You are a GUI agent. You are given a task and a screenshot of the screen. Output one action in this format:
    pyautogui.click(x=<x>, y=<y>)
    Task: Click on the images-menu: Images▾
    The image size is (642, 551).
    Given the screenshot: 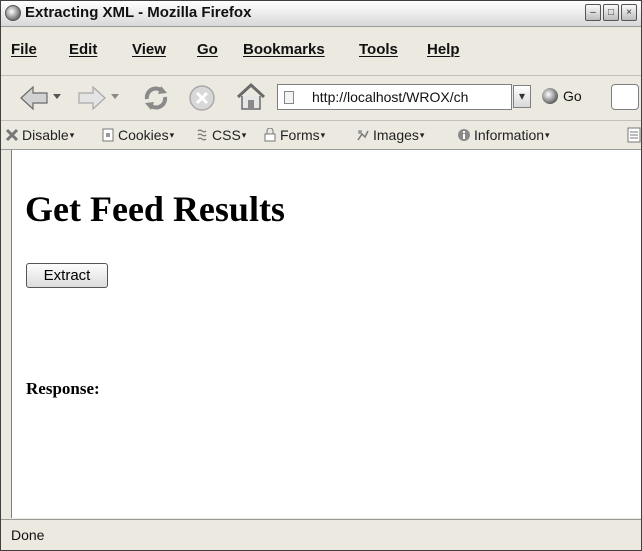 What is the action you would take?
    pyautogui.click(x=390, y=135)
    